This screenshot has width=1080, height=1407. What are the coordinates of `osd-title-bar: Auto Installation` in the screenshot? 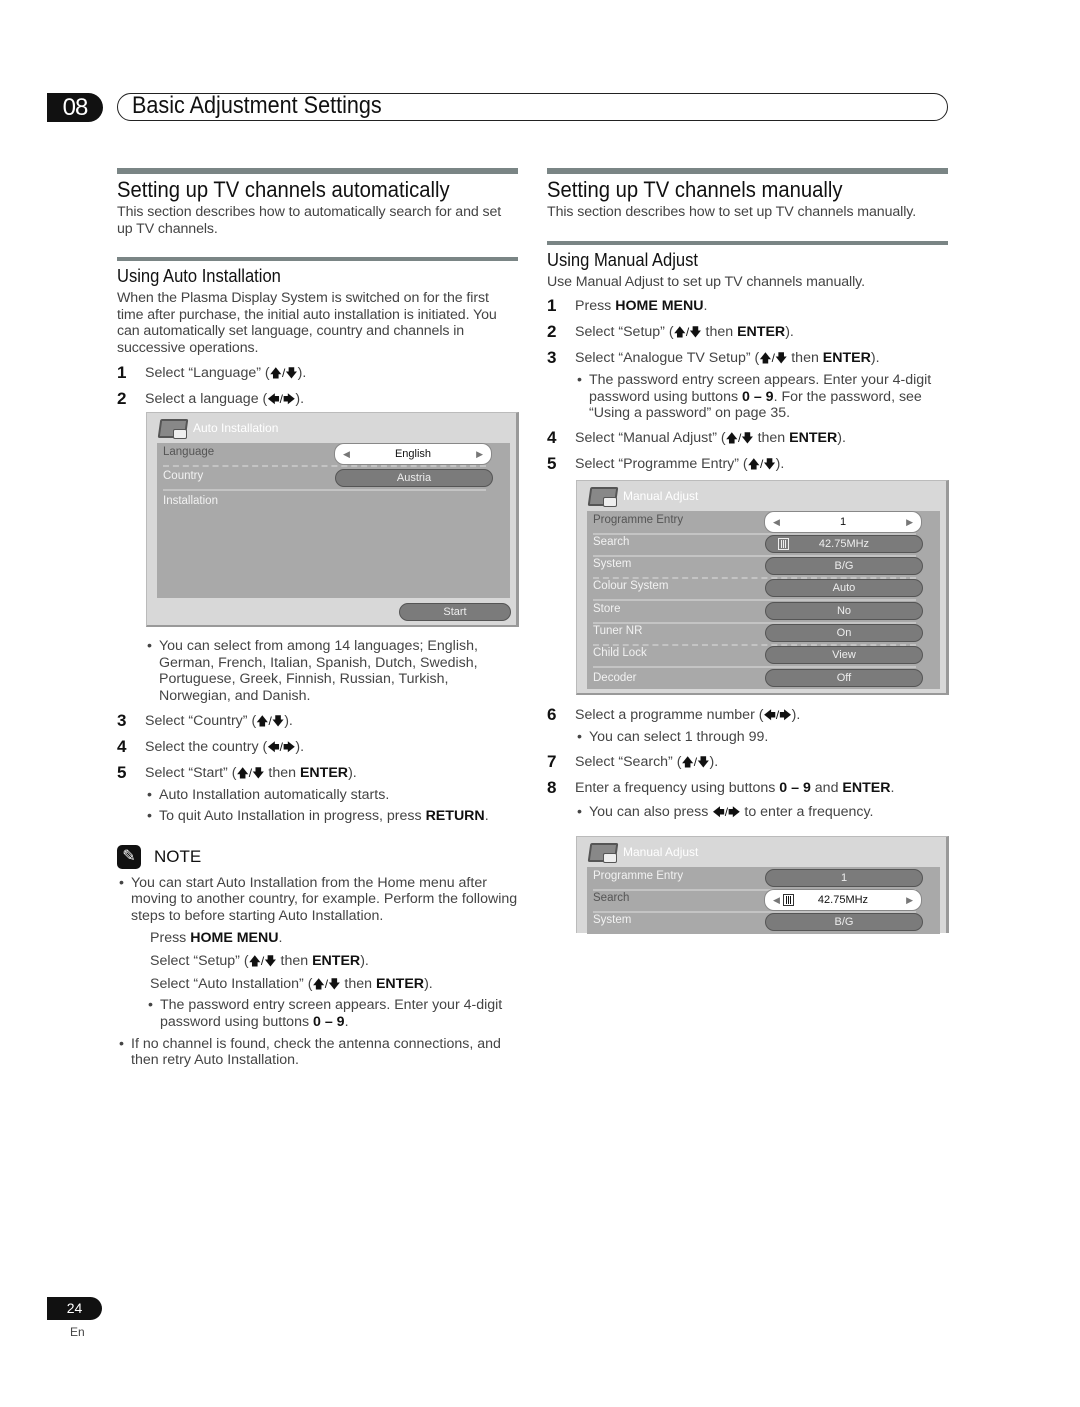 It's located at (217, 428).